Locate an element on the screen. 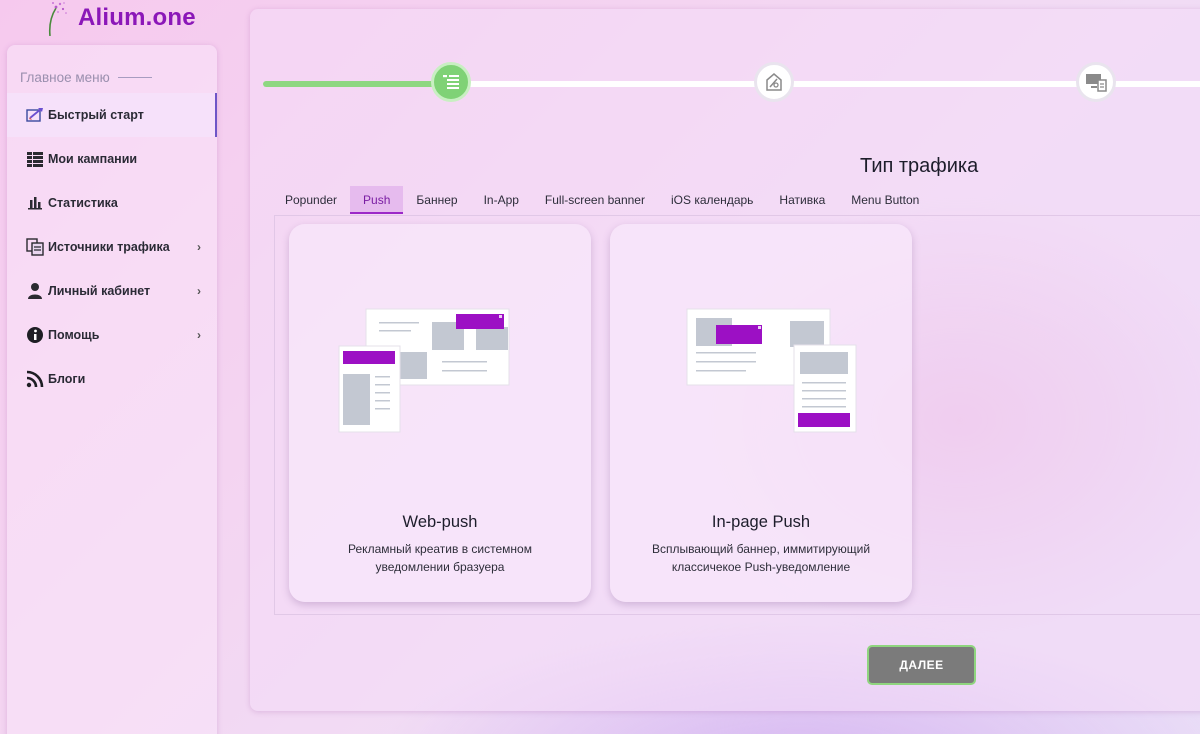  traffic-sources-icon is located at coordinates (35, 247).